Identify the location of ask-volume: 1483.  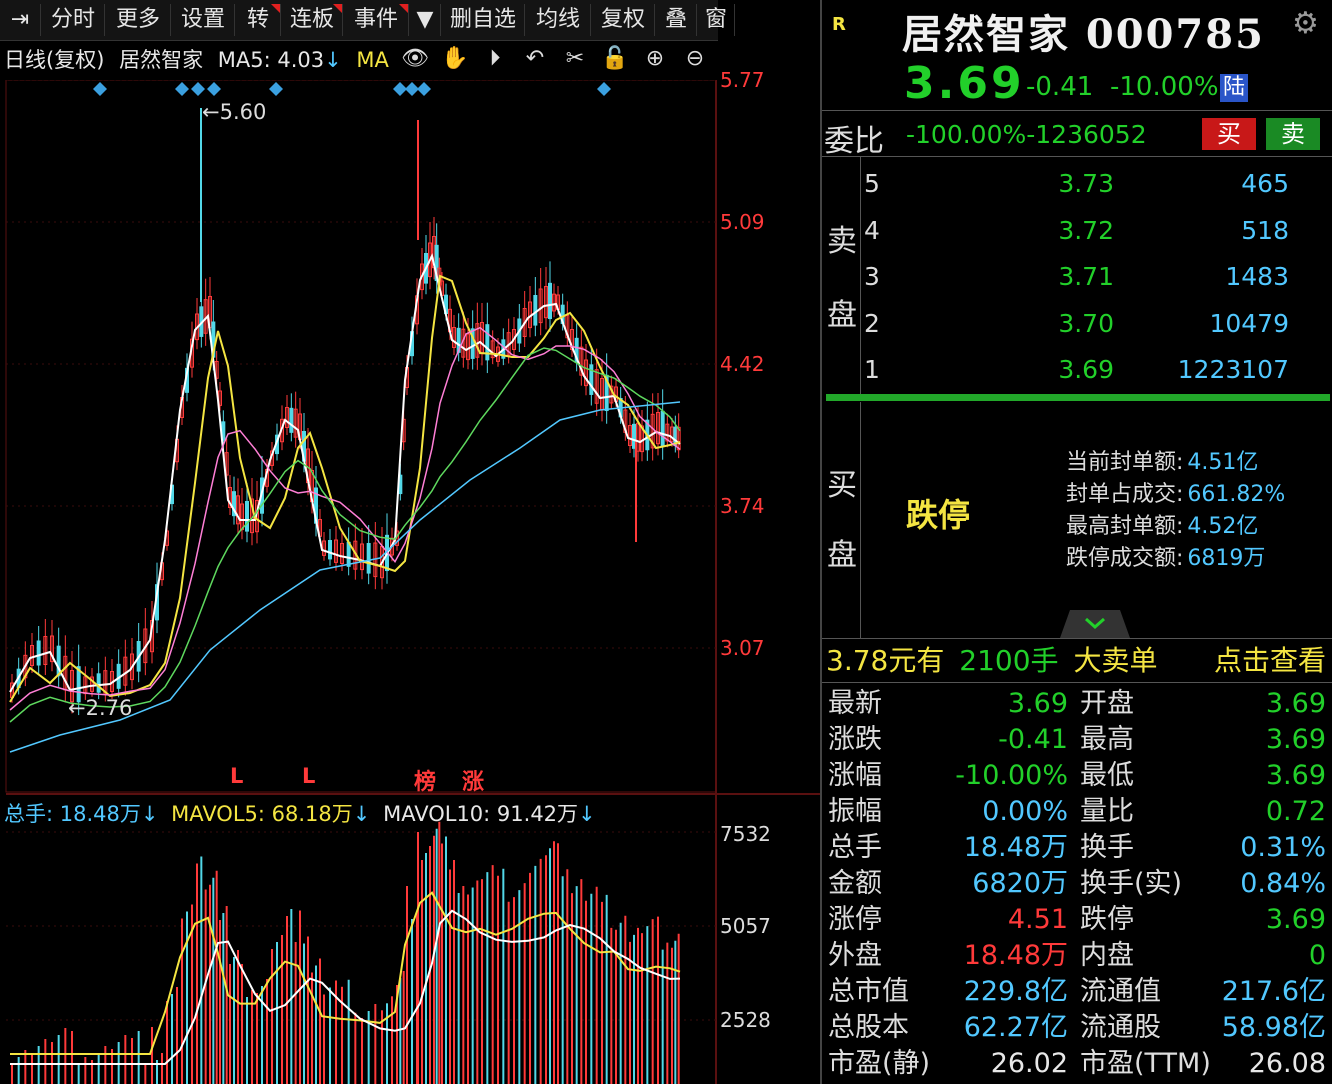
(1257, 276).